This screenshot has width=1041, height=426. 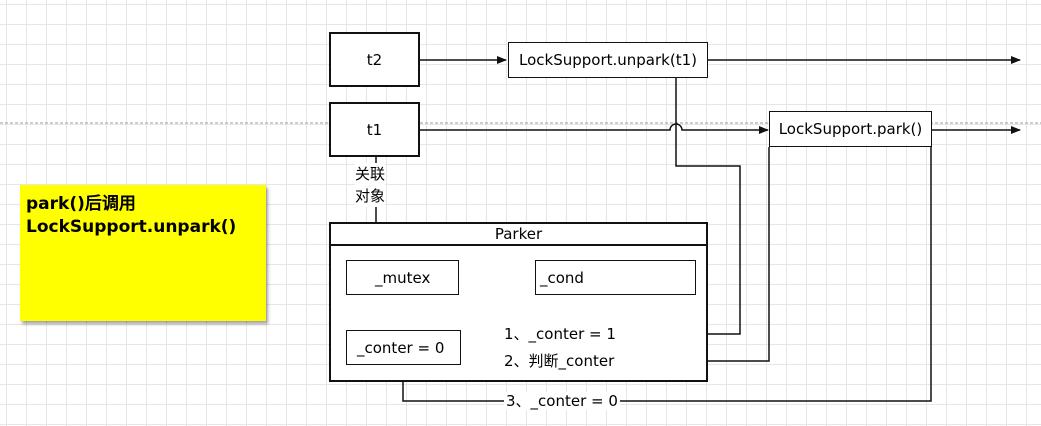 What do you see at coordinates (131, 227) in the screenshot?
I see `note-line-2: LockSupport.unpark()` at bounding box center [131, 227].